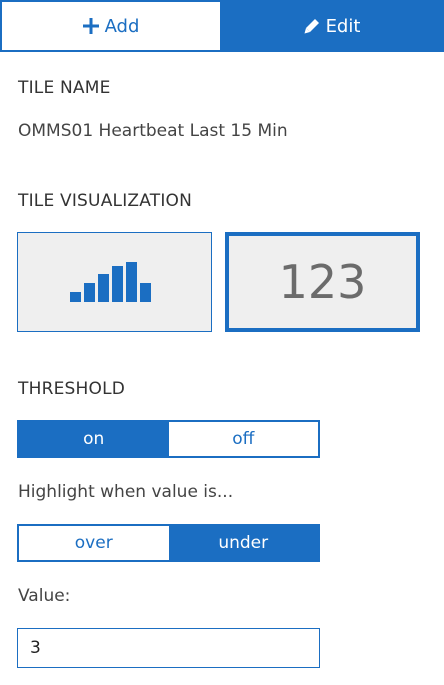  I want to click on threshold-toggle: on off, so click(168, 439).